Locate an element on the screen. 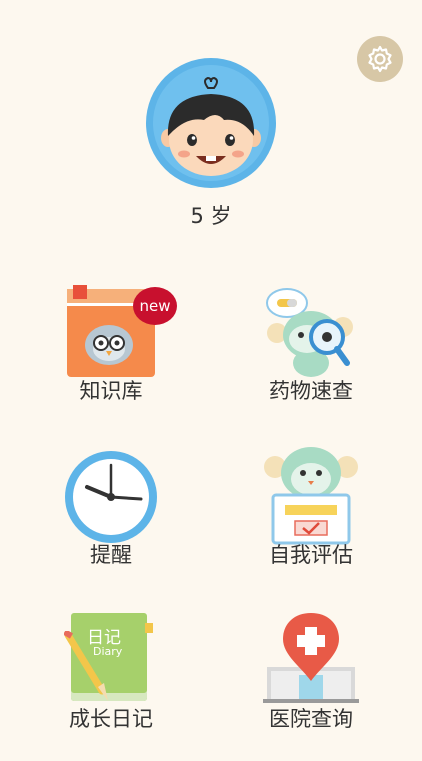  menu-self-assessment: 自我评估 is located at coordinates (311, 522).